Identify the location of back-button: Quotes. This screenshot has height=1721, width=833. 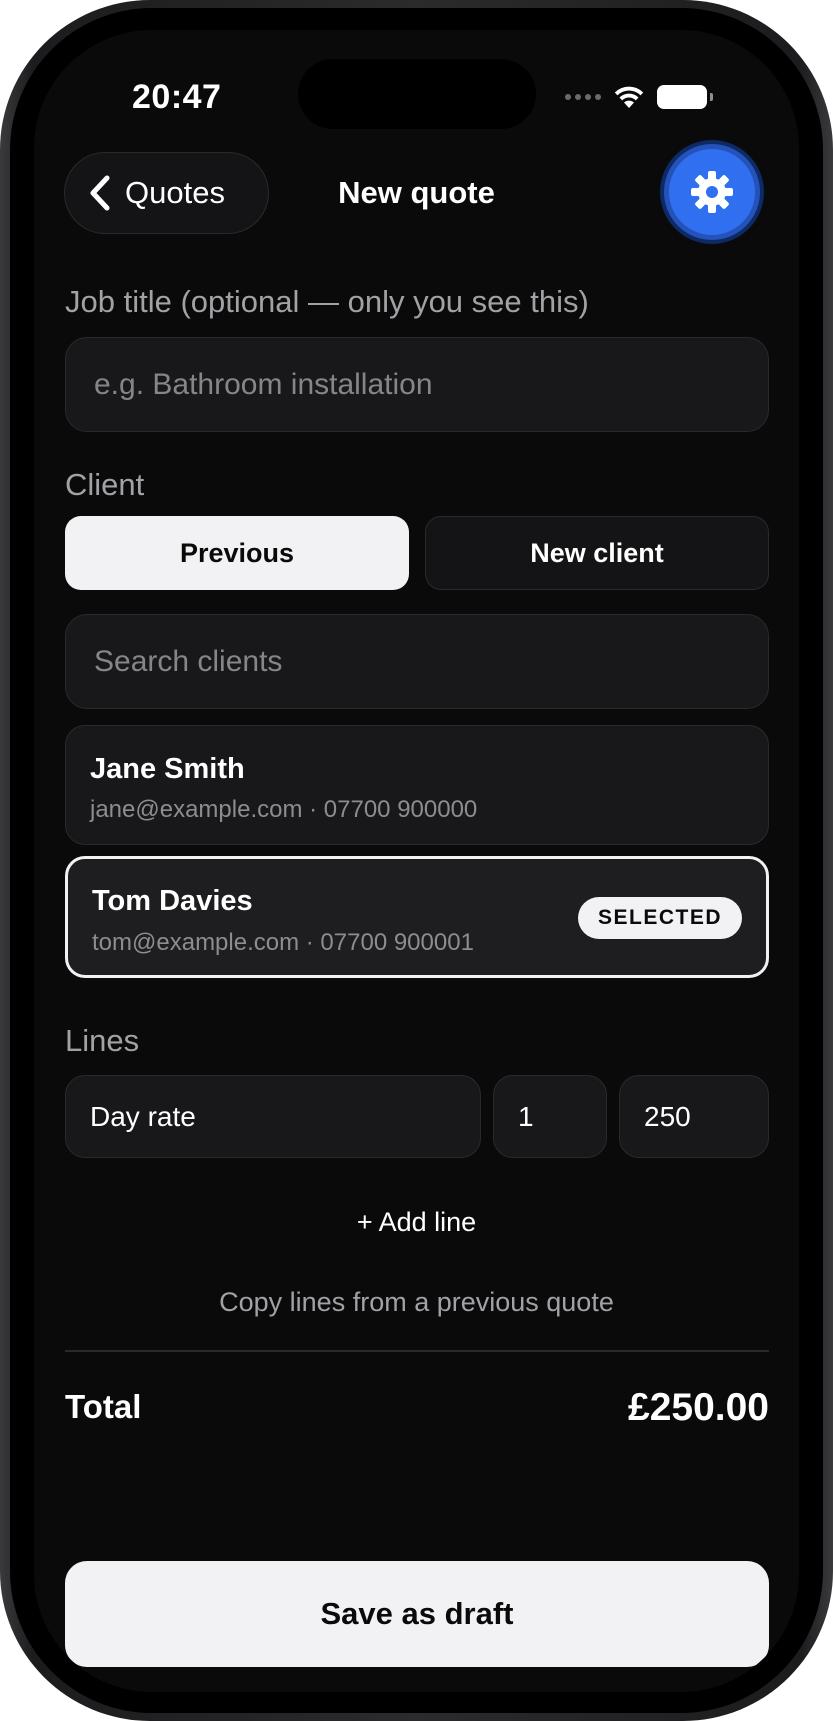
(166, 193).